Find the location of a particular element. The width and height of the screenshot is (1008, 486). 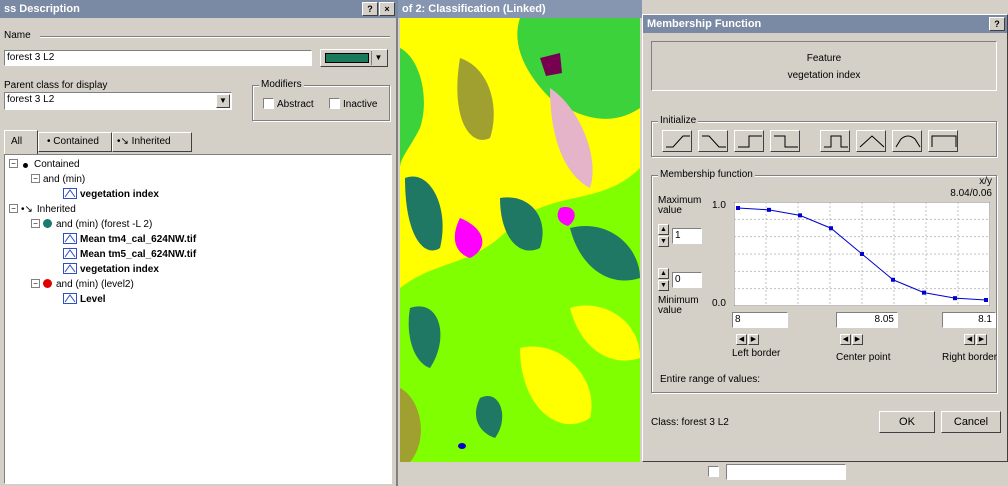

cancel-button: Cancel is located at coordinates (971, 422).